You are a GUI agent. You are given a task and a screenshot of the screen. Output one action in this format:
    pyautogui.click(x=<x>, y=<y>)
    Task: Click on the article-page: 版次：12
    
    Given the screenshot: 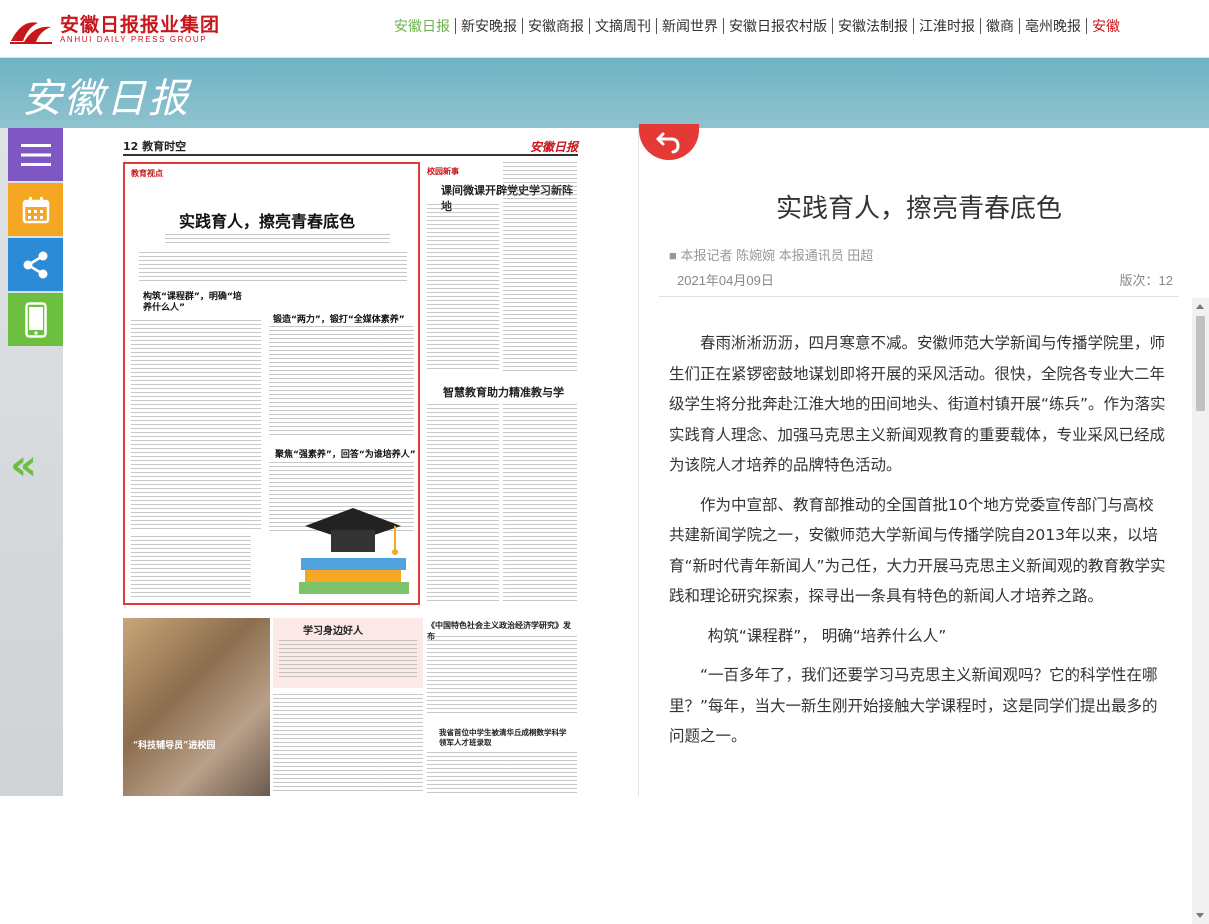 What is the action you would take?
    pyautogui.click(x=1146, y=280)
    